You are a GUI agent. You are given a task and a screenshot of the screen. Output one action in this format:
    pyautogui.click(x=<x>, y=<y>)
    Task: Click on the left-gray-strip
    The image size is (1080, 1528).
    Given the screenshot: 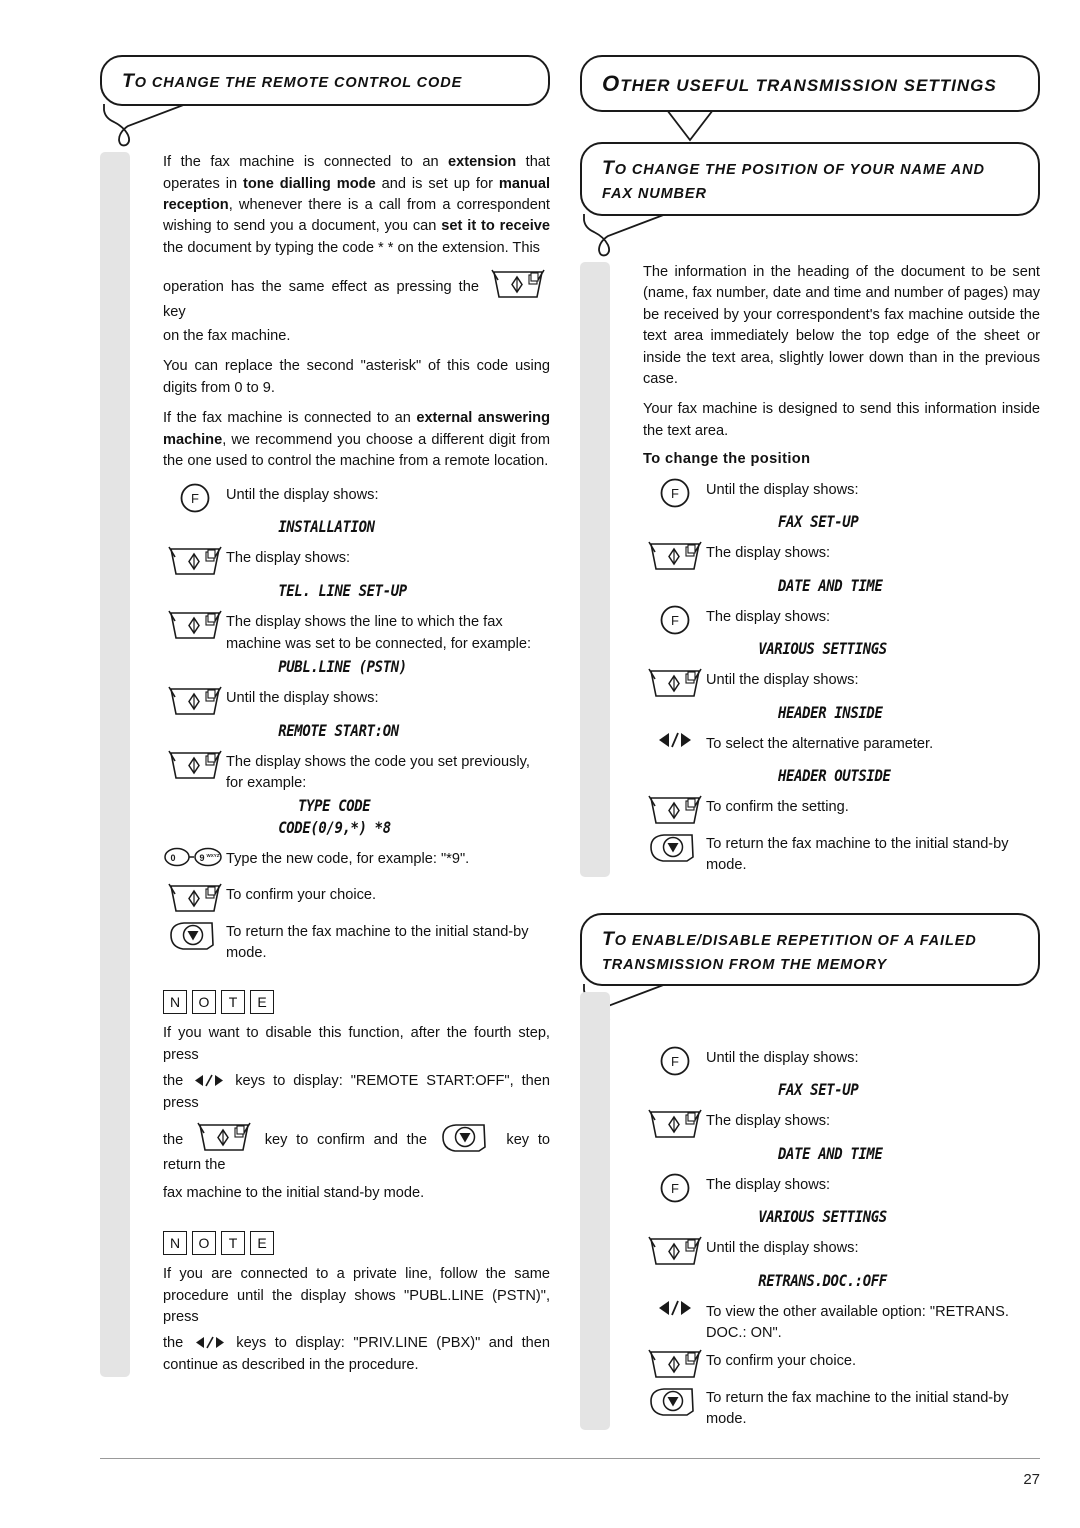 What is the action you would take?
    pyautogui.click(x=115, y=765)
    